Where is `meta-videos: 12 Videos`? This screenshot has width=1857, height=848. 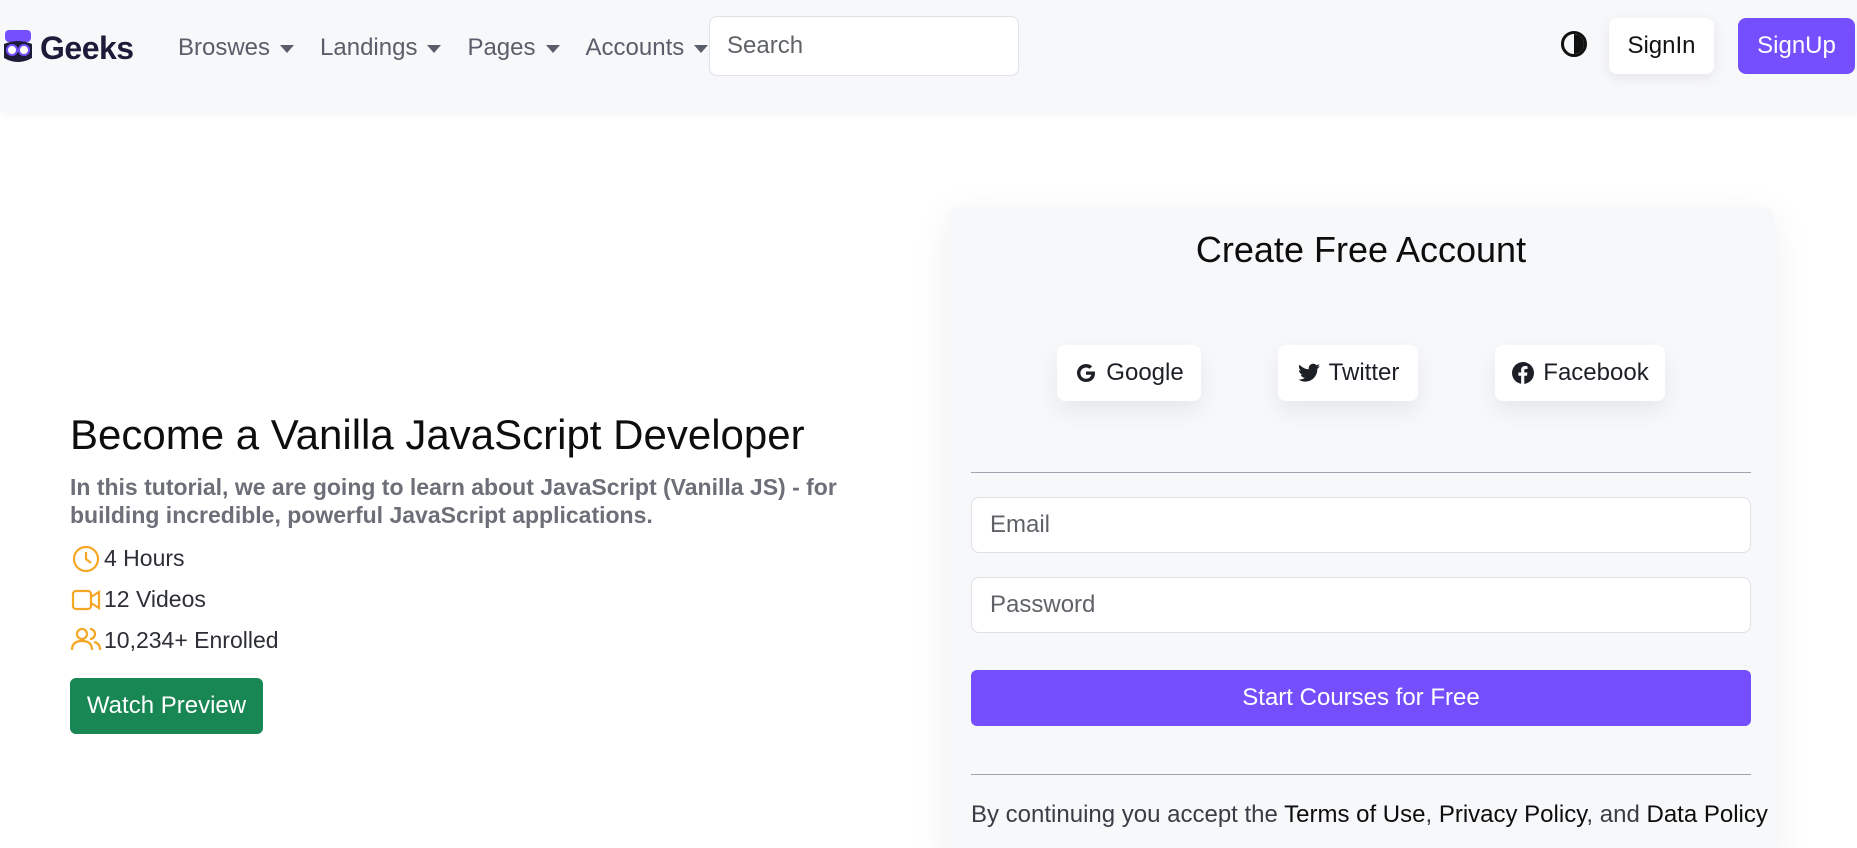 meta-videos: 12 Videos is located at coordinates (138, 599).